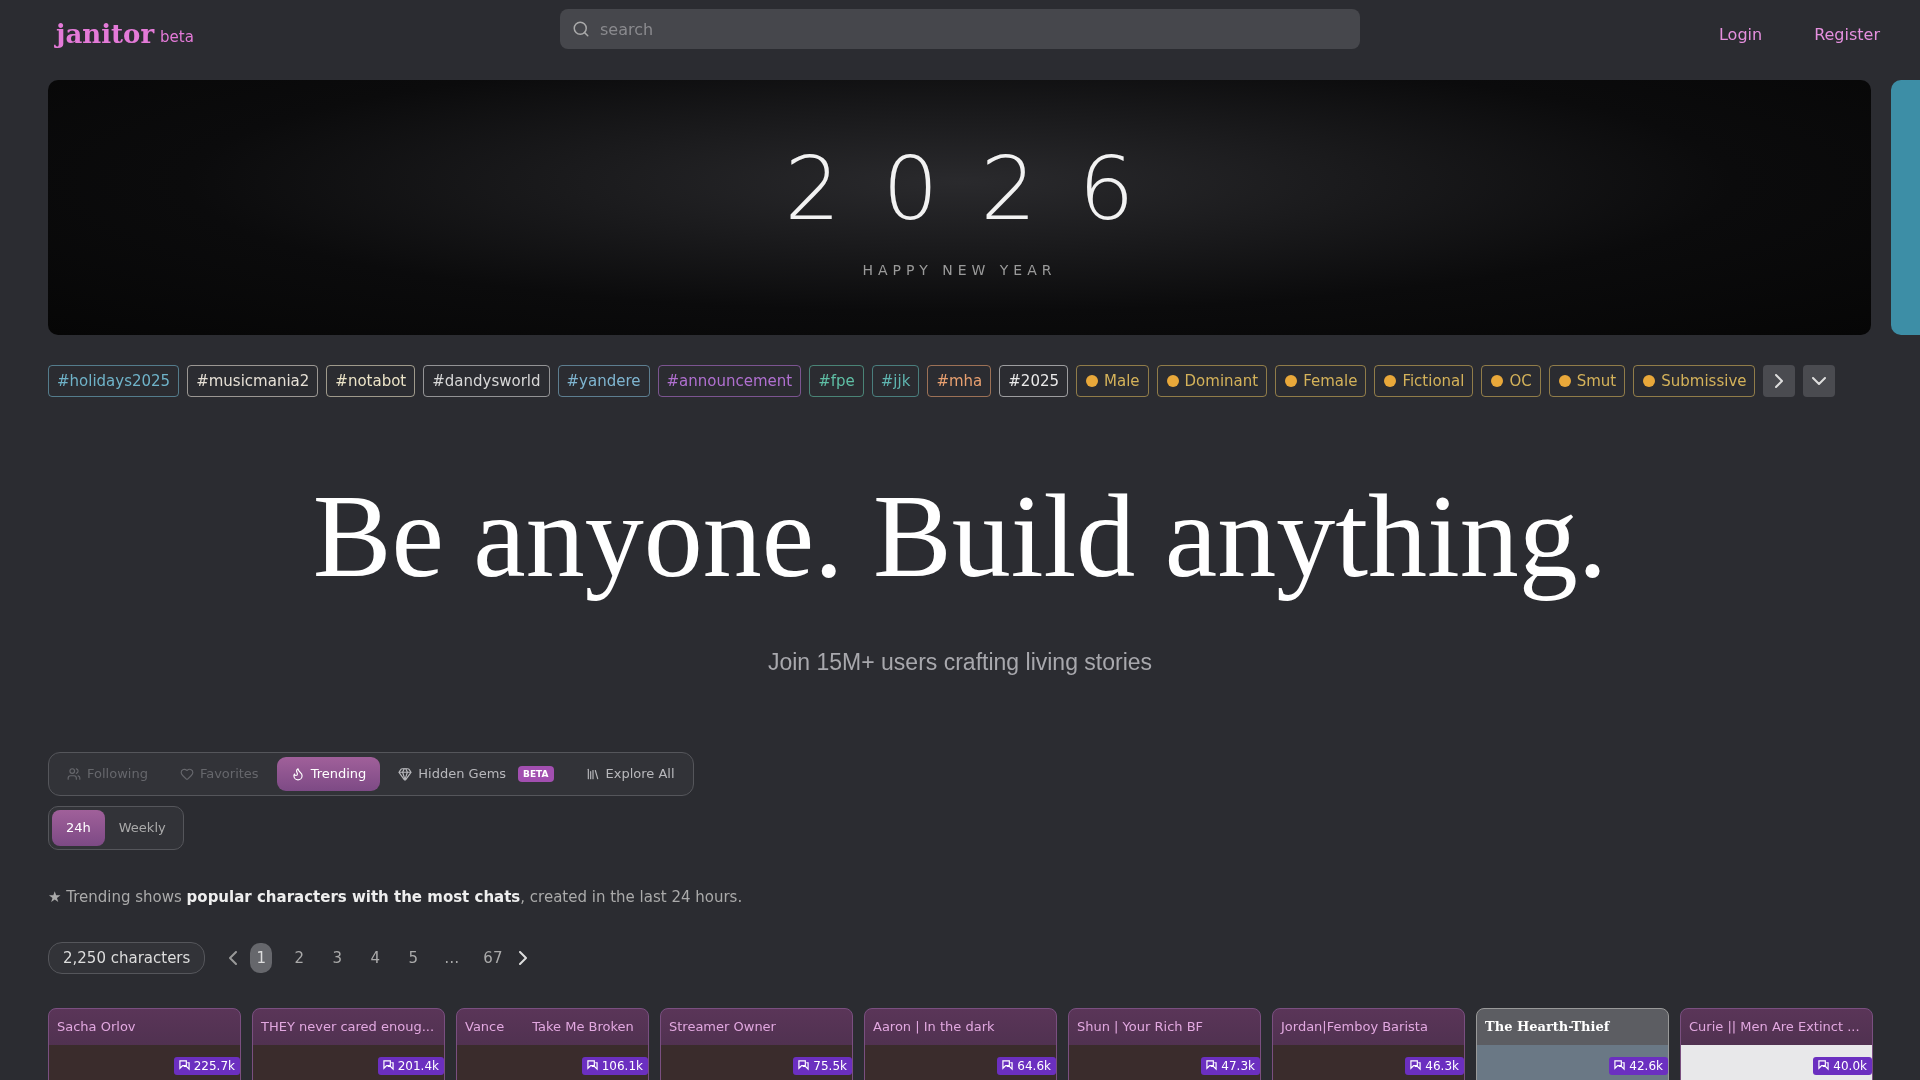 Image resolution: width=1920 pixels, height=1080 pixels. I want to click on tag: Submissive, so click(1694, 381).